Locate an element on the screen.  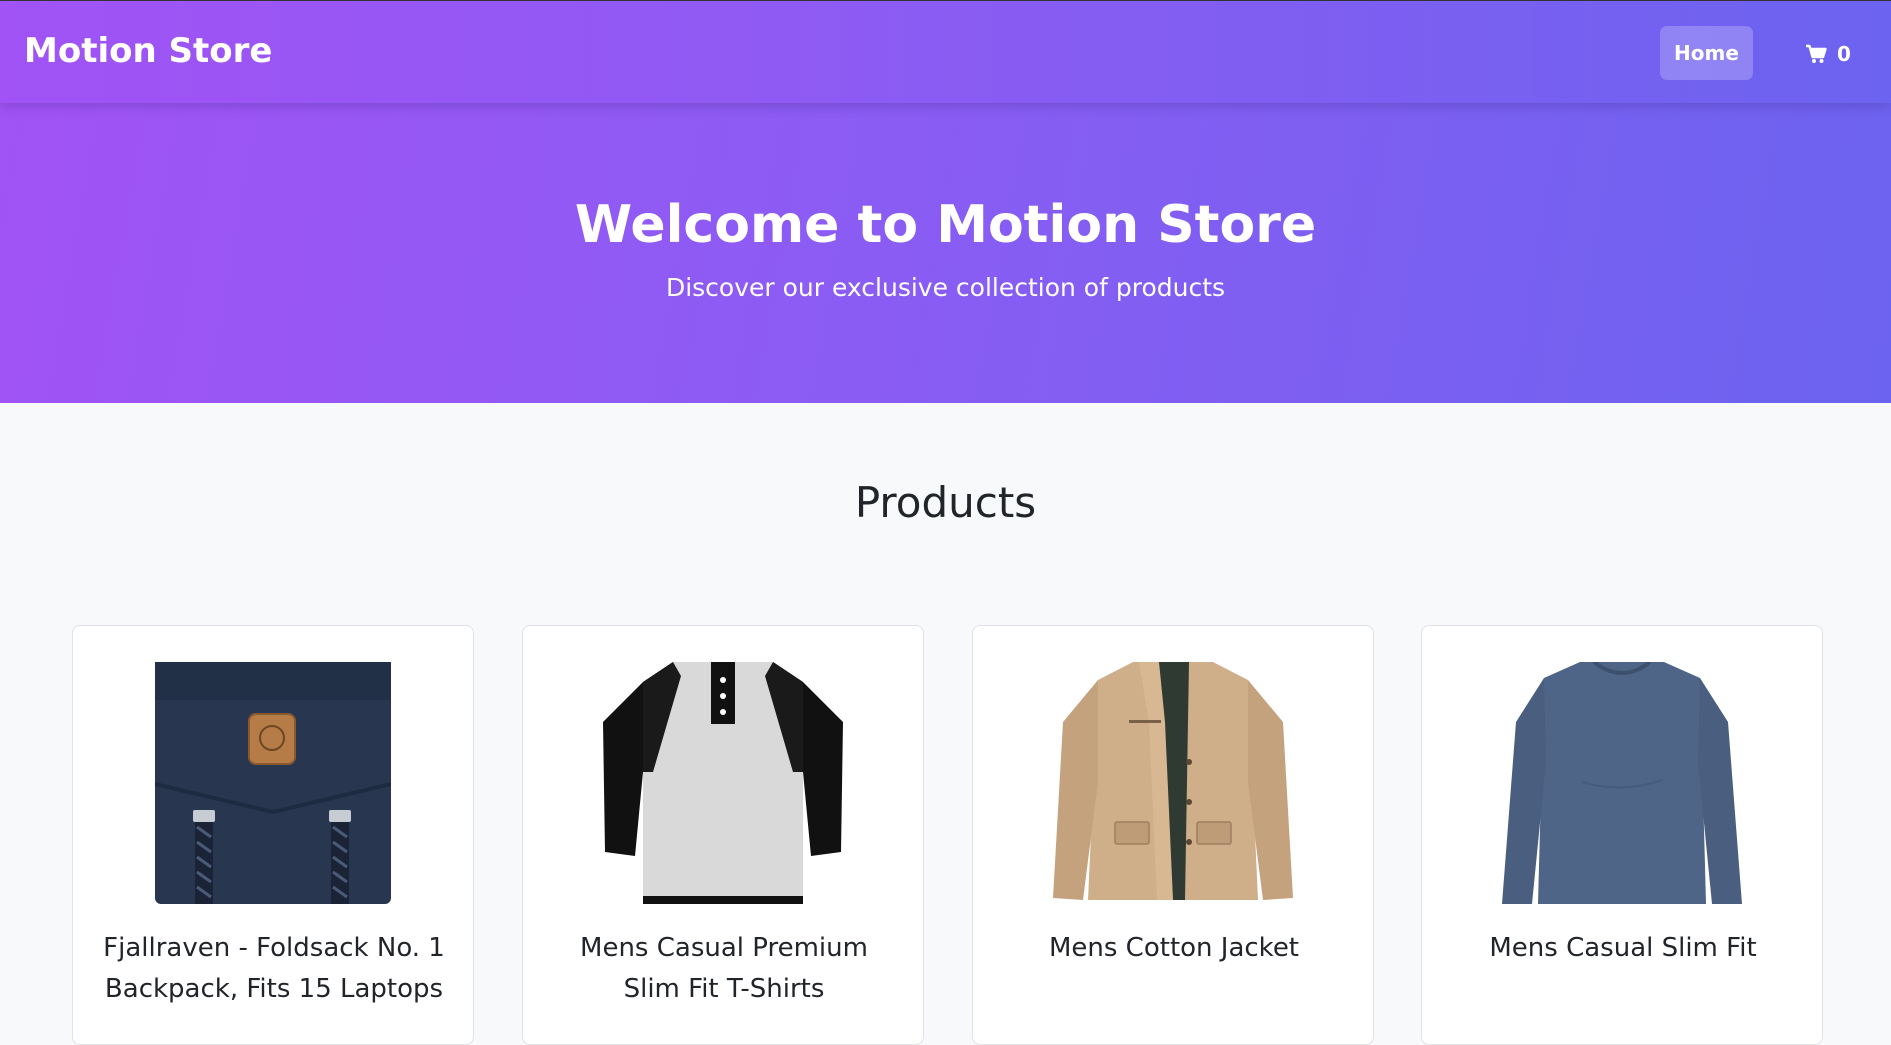
product-card: Mens Cotton Jacket is located at coordinates (1173, 835).